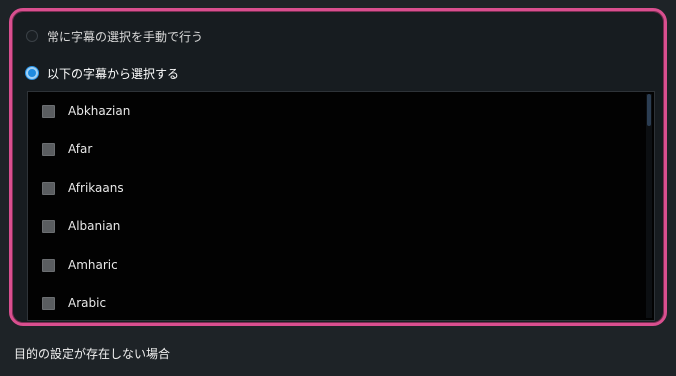 The height and width of the screenshot is (376, 676). I want to click on list-item-amharic: Amharic, so click(80, 265).